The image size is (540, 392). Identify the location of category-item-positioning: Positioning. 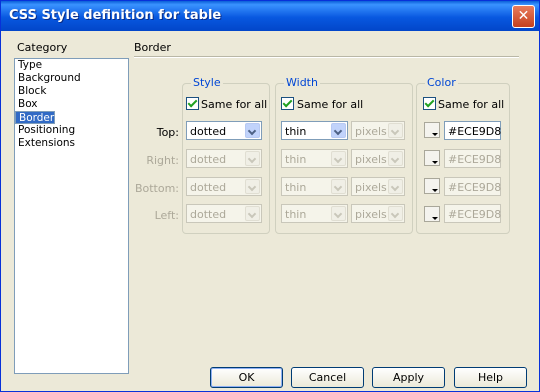
(71, 130).